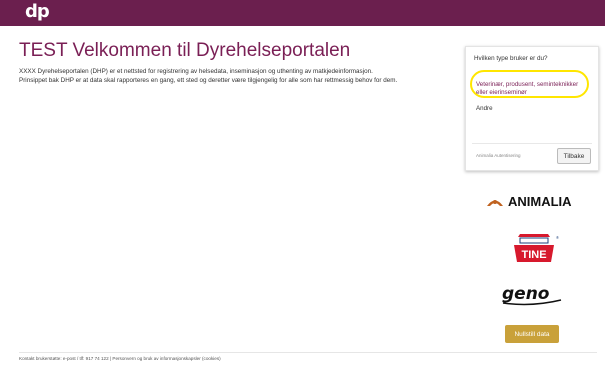  I want to click on dhp-logo: dp, so click(37, 12).